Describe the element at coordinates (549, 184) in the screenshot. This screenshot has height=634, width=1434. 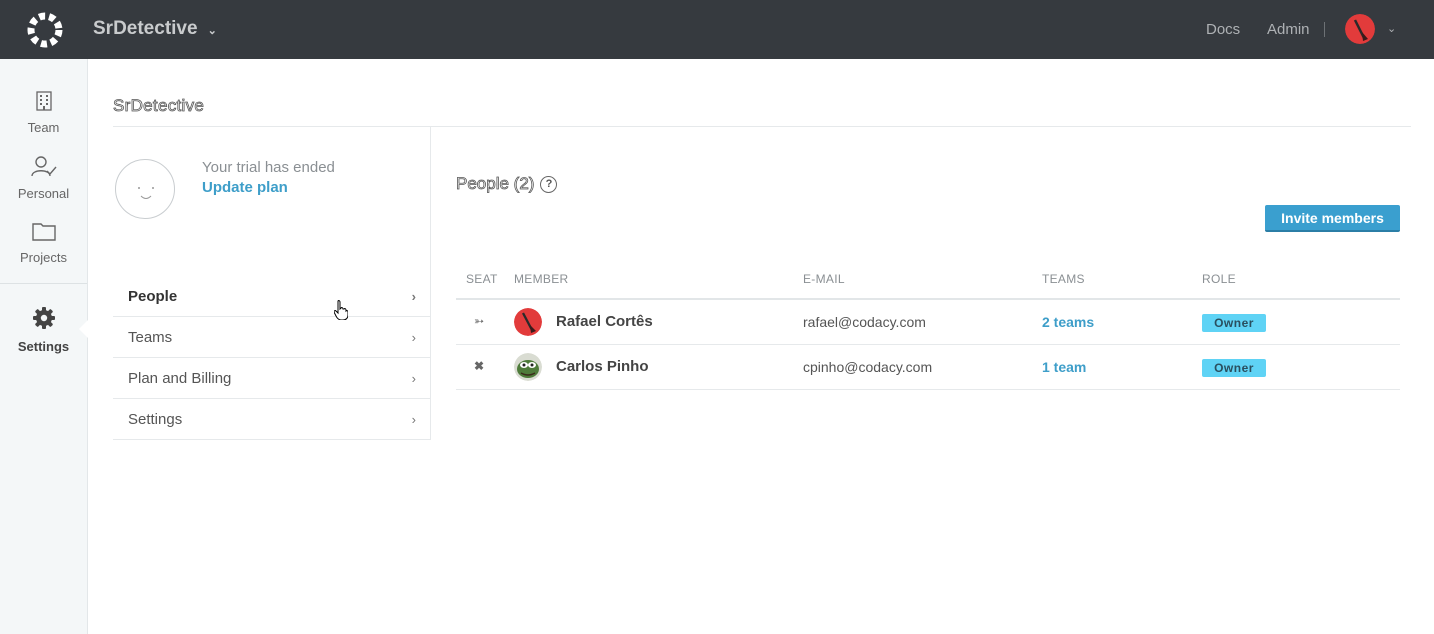
I see `help-icon: ?` at that location.